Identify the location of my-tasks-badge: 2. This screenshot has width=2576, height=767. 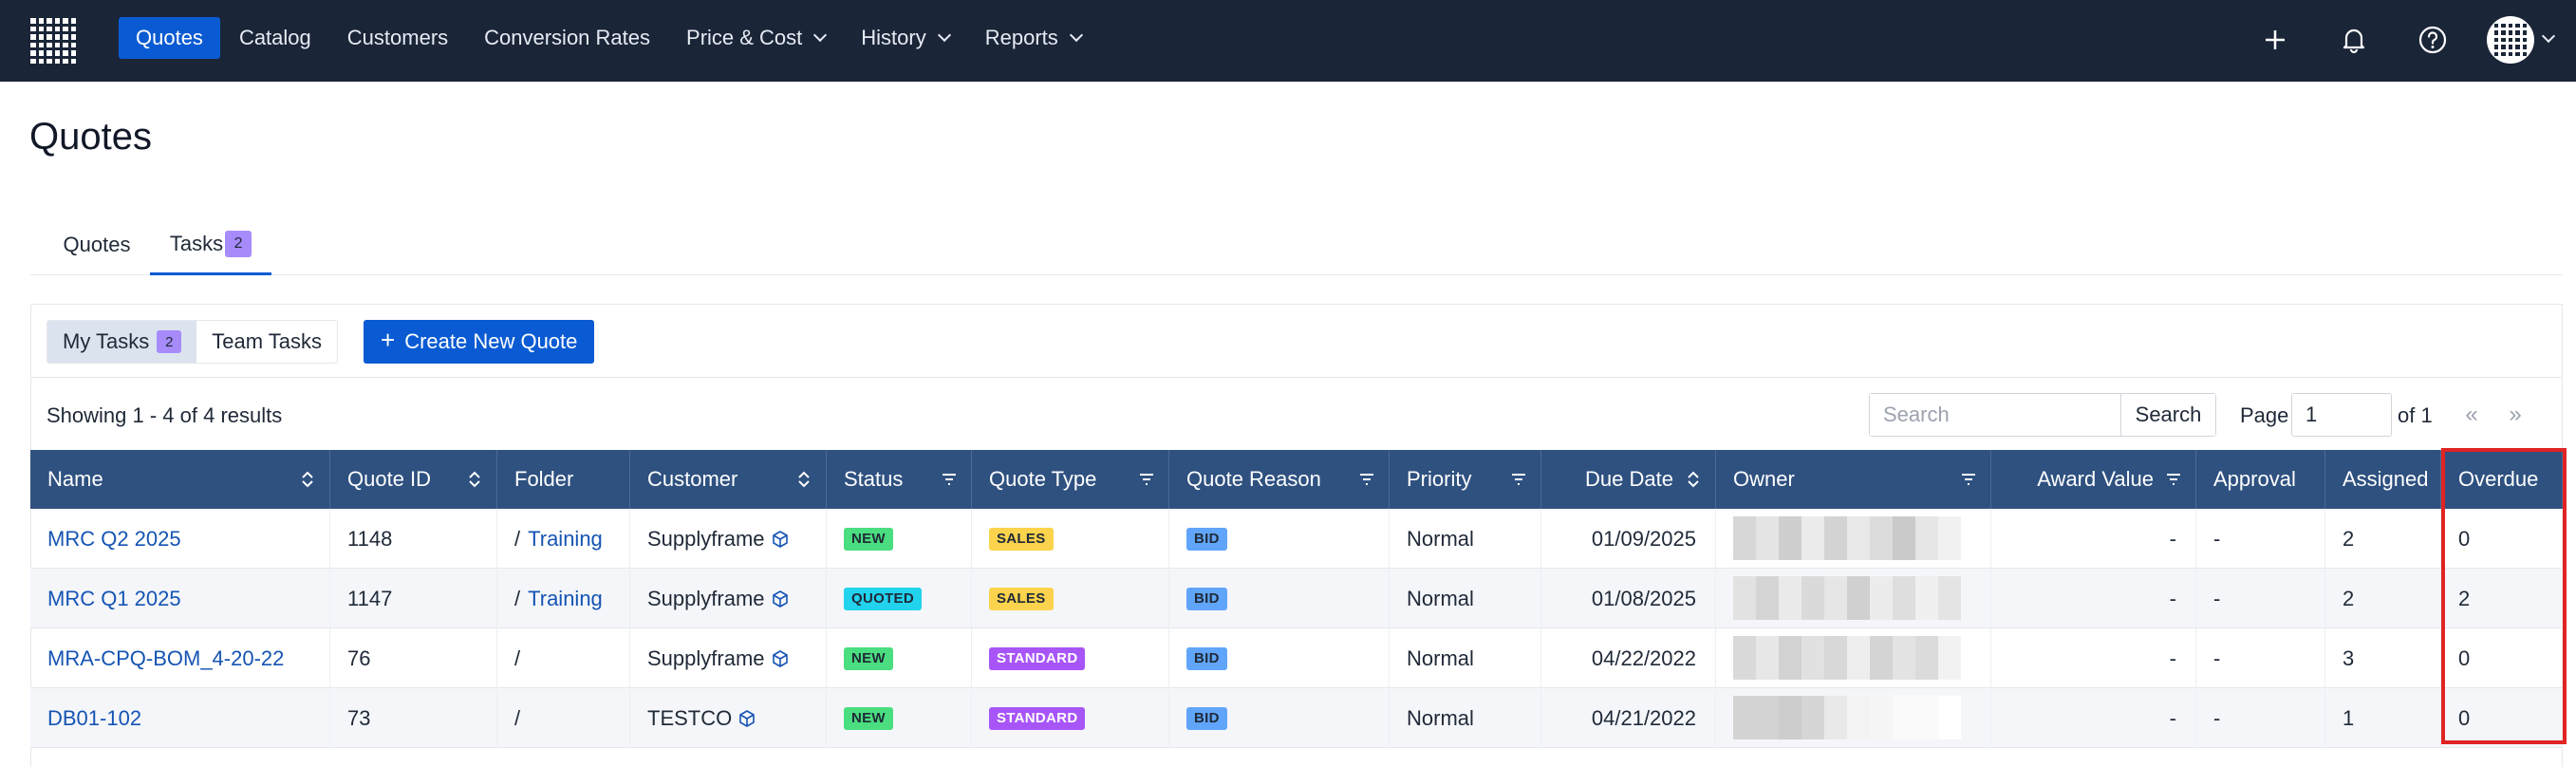
(169, 341).